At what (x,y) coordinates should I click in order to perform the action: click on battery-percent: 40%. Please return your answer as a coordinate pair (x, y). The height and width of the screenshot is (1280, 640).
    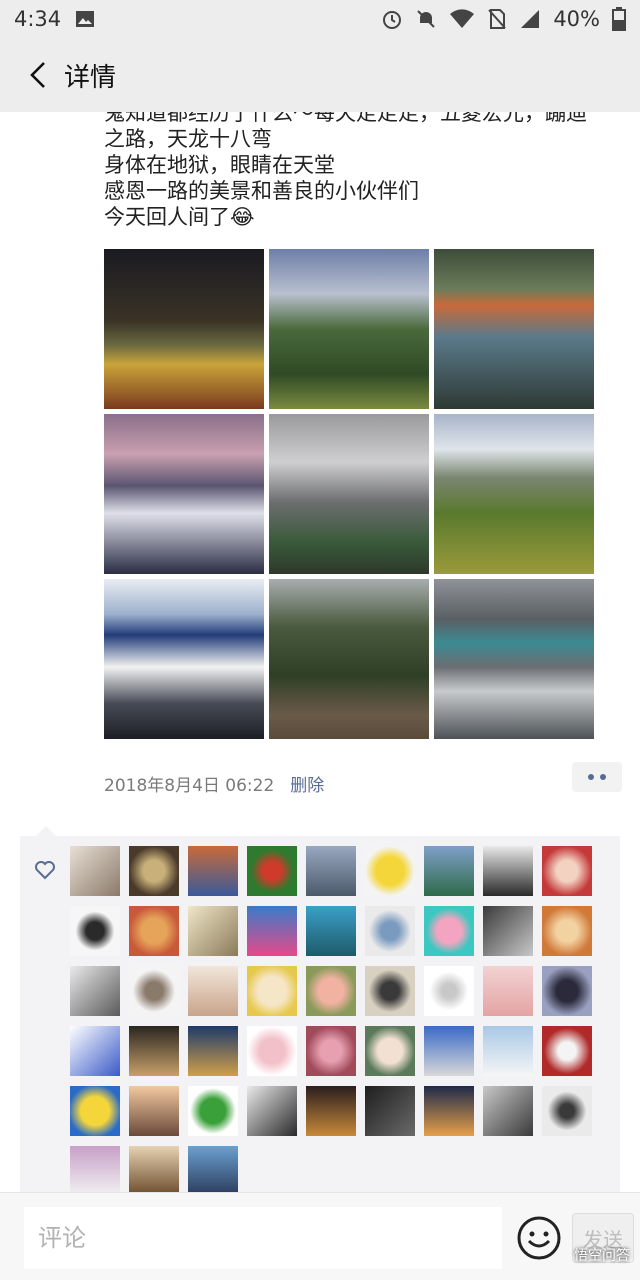
    Looking at the image, I should click on (576, 19).